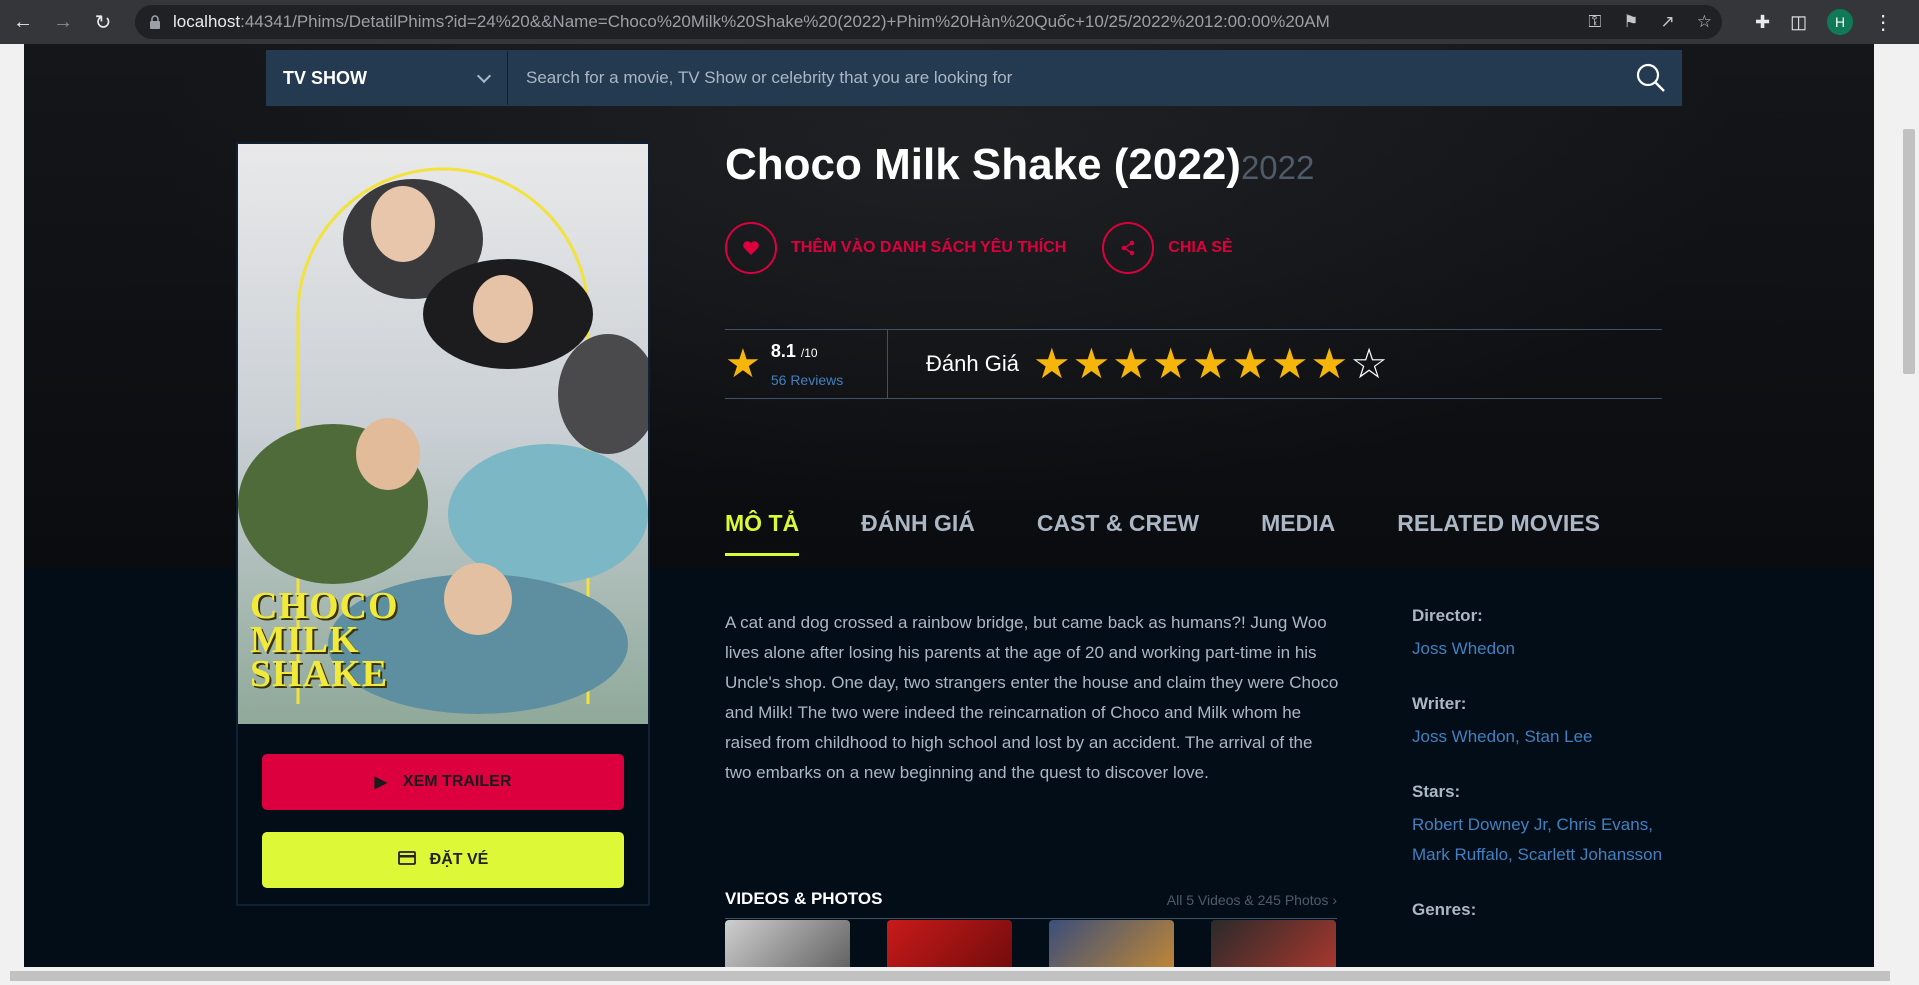  What do you see at coordinates (484, 76) in the screenshot?
I see `chevron-down-icon` at bounding box center [484, 76].